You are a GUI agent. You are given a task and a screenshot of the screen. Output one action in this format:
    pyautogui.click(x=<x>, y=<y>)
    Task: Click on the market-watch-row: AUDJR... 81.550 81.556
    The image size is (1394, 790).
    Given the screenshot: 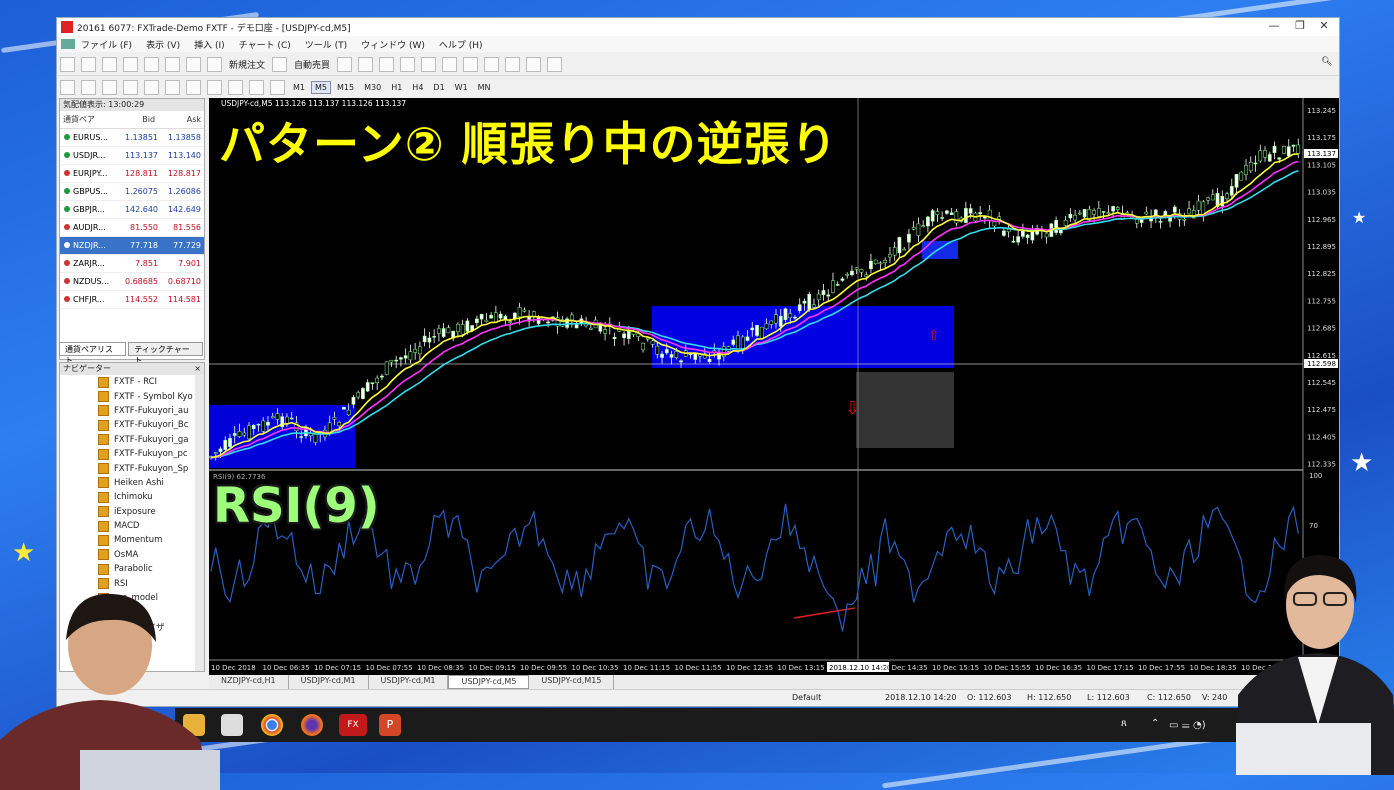 What is the action you would take?
    pyautogui.click(x=132, y=227)
    